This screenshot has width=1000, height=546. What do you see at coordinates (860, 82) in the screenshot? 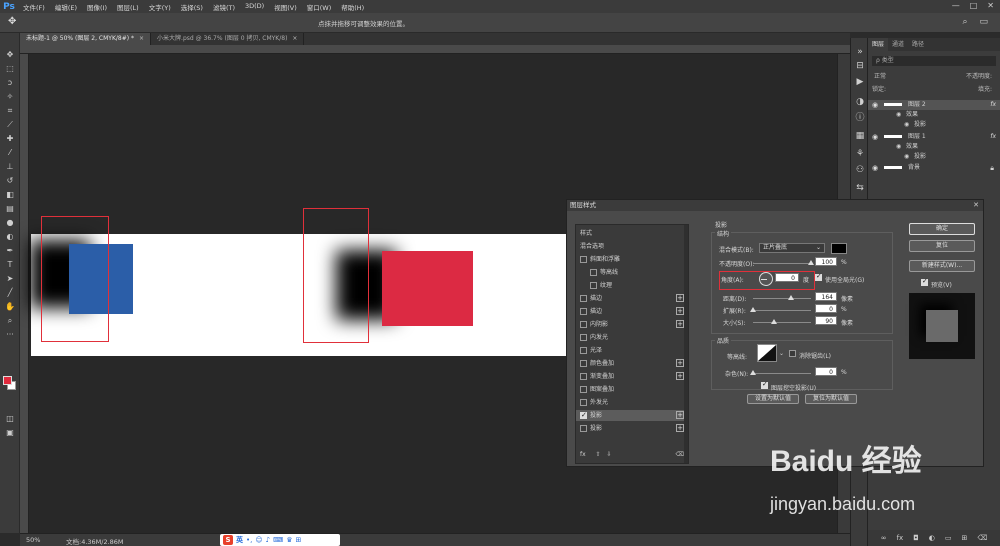
I see `actions-icon: ▶` at bounding box center [860, 82].